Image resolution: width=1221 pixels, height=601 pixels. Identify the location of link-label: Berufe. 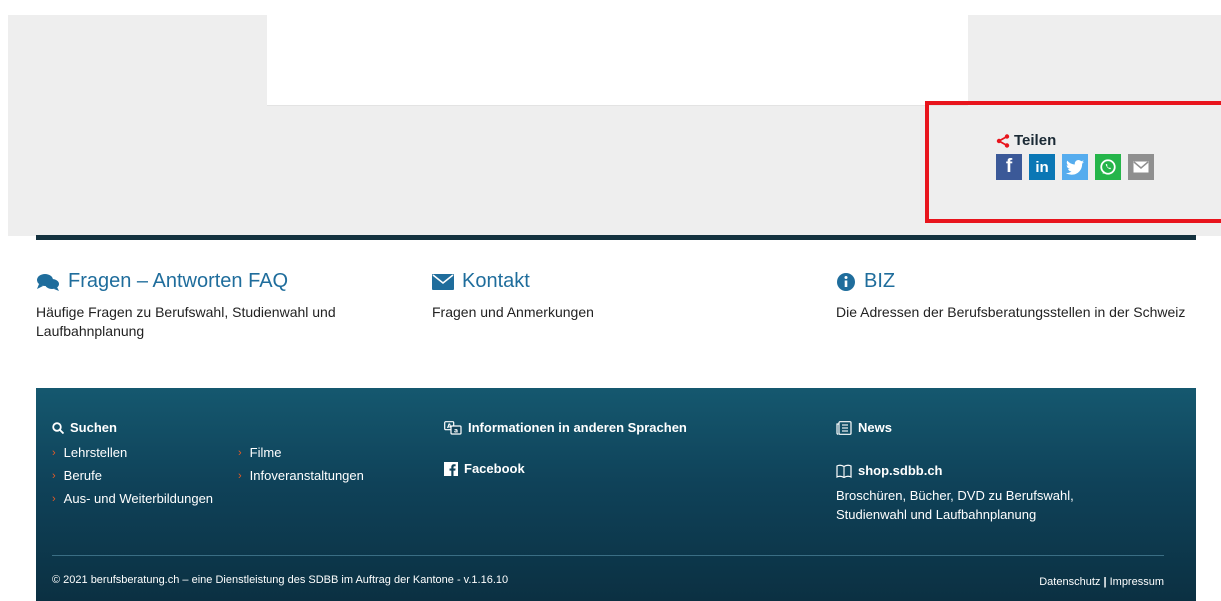
(82, 475).